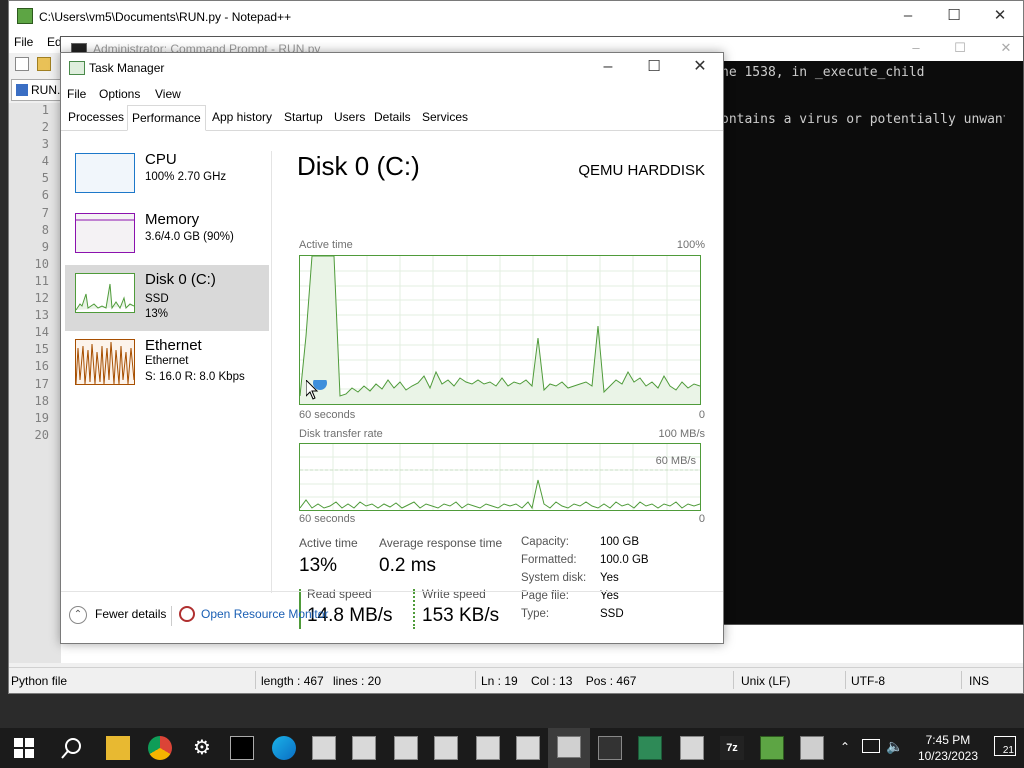 This screenshot has width=1024, height=768. I want to click on save-icon, so click(22, 90).